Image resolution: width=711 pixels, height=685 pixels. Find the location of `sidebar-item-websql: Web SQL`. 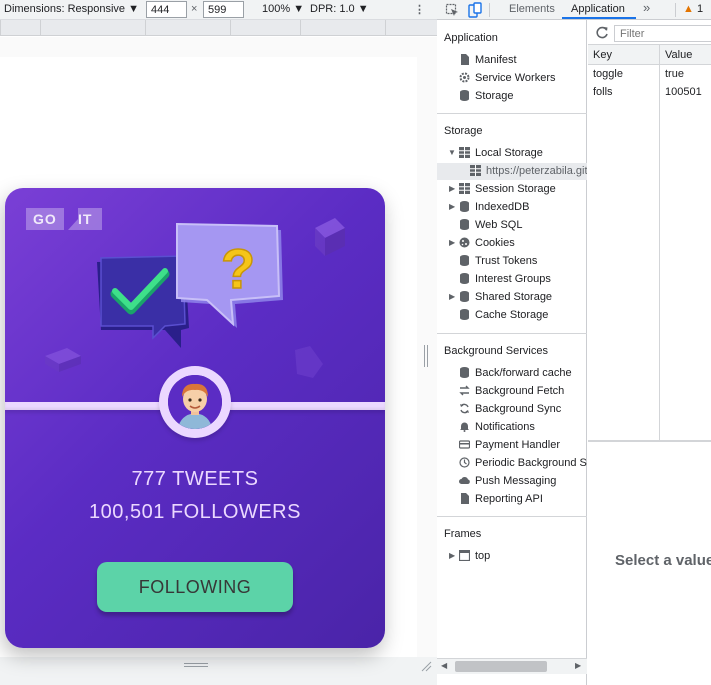

sidebar-item-websql: Web SQL is located at coordinates (523, 226).